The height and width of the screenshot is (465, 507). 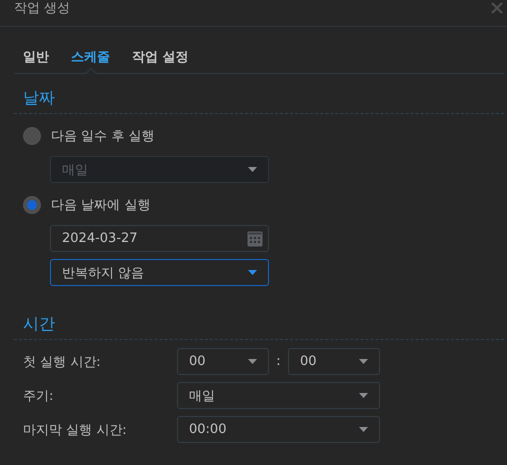 I want to click on dropdown: 00:00, so click(x=278, y=429).